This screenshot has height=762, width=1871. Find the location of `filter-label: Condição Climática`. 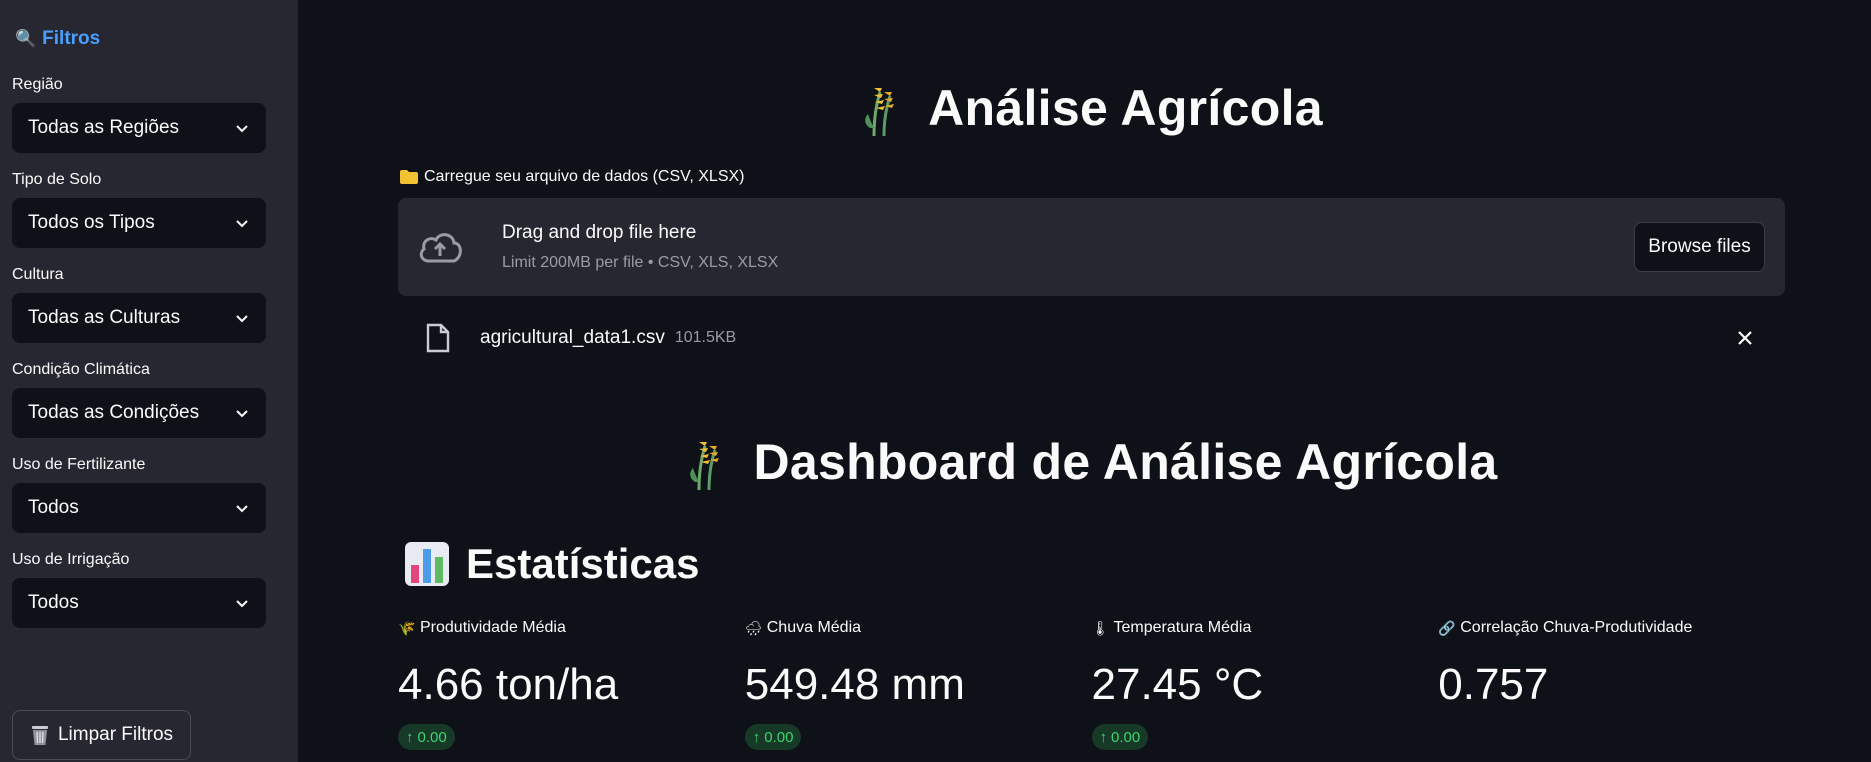

filter-label: Condição Climática is located at coordinates (81, 369).